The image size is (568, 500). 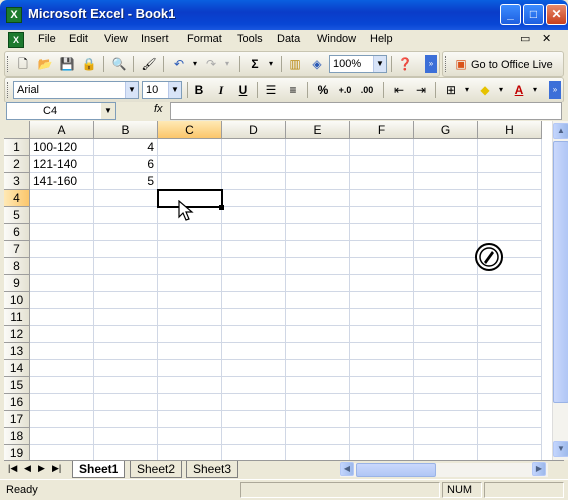 What do you see at coordinates (62, 215) in the screenshot?
I see `cell-a5` at bounding box center [62, 215].